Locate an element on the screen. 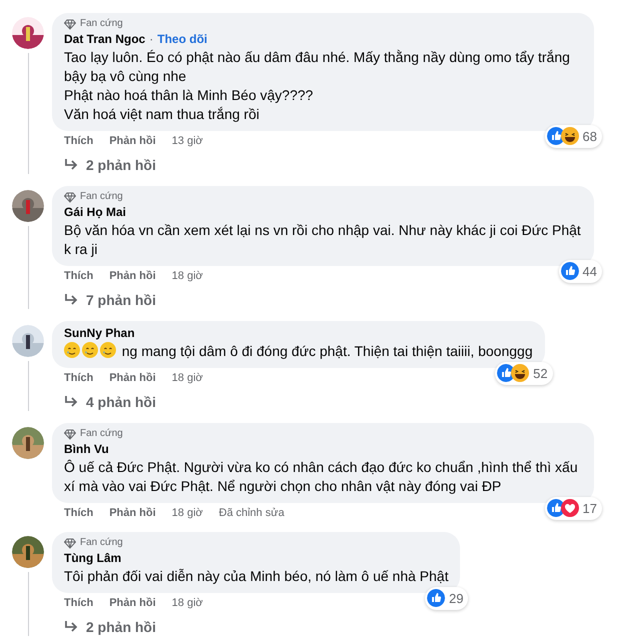 This screenshot has width=640, height=641. comment-text: Bộ văn hóa vn cần xem xét lại ns vn rồi cho nhập vai. Như này khác ji coi Đức Phật k ra ji is located at coordinates (322, 239).